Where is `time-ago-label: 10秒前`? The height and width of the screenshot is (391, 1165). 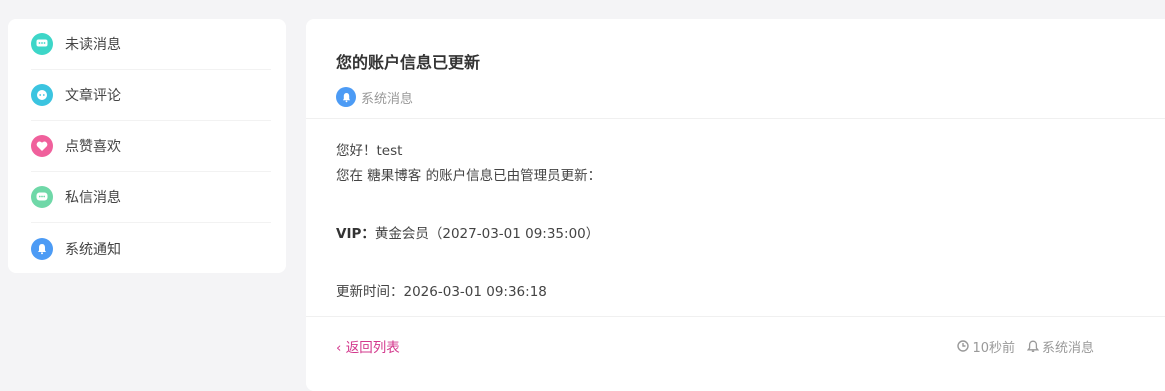 time-ago-label: 10秒前 is located at coordinates (993, 348).